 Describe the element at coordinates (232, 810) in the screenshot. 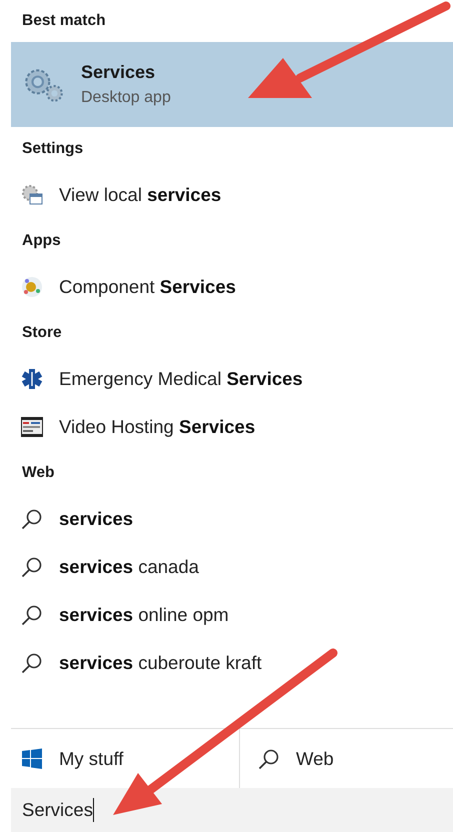

I see `search-field: Services` at that location.